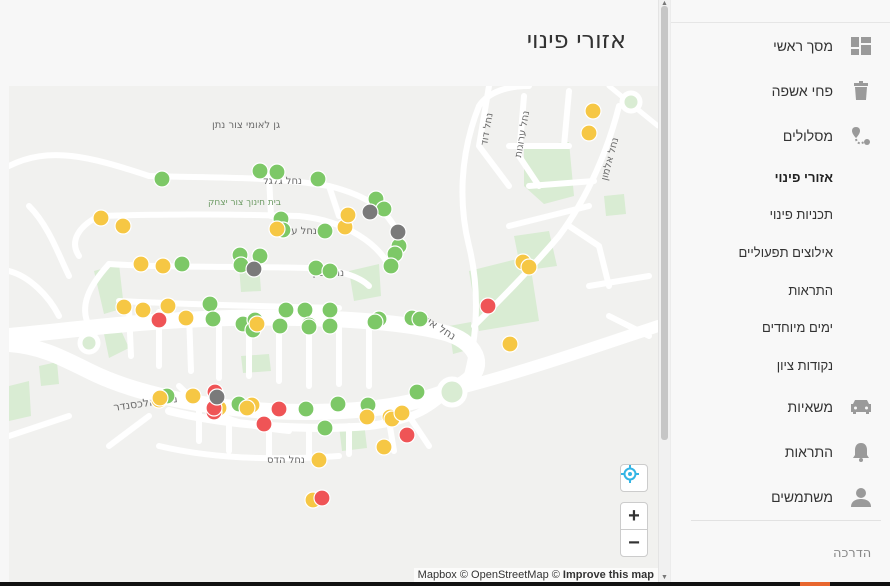 This screenshot has height=586, width=890. I want to click on sidebar-item-waypoints: נקודות ציון, so click(780, 365).